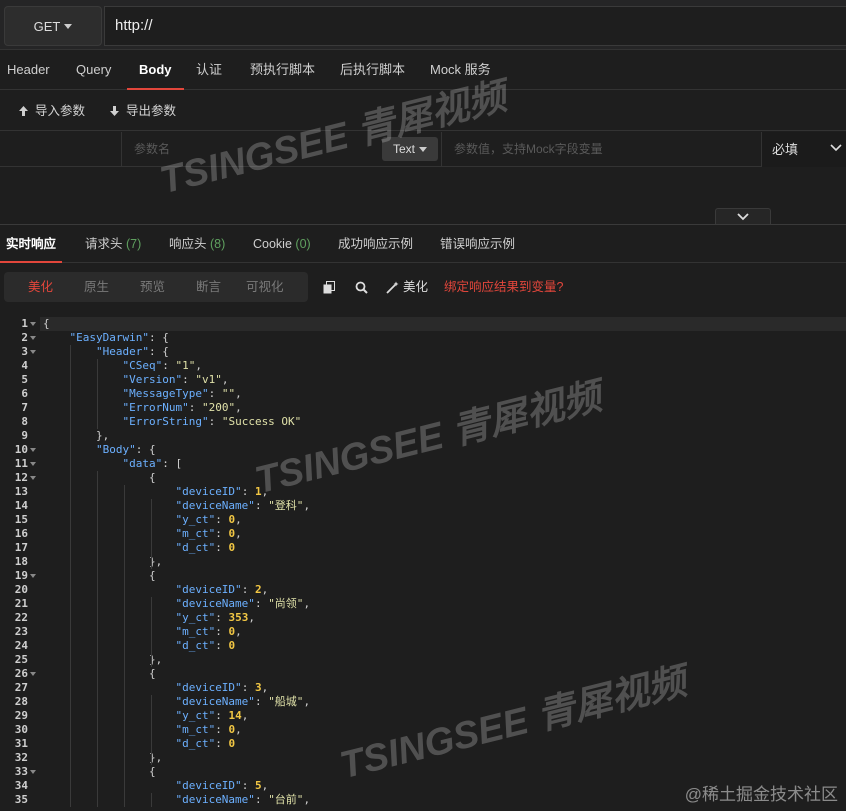 This screenshot has height=811, width=846. What do you see at coordinates (836, 148) in the screenshot?
I see `chevron-down-icon` at bounding box center [836, 148].